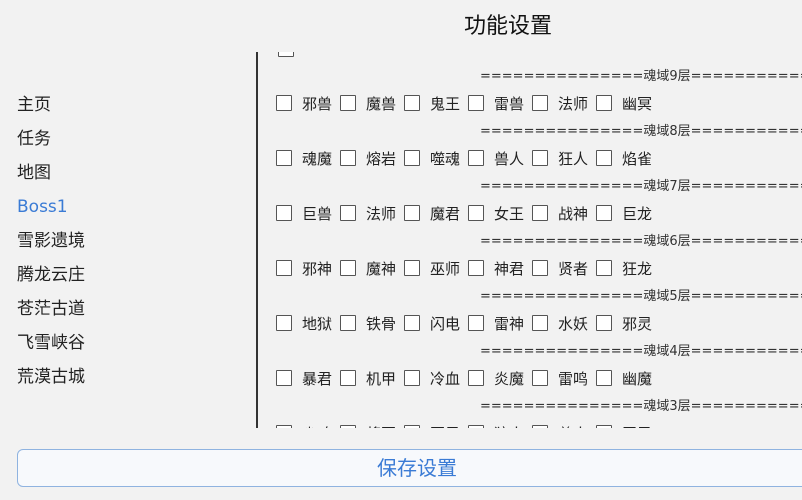 The width and height of the screenshot is (802, 500). Describe the element at coordinates (372, 323) in the screenshot. I see `option-checkbox-item: 铁骨` at that location.